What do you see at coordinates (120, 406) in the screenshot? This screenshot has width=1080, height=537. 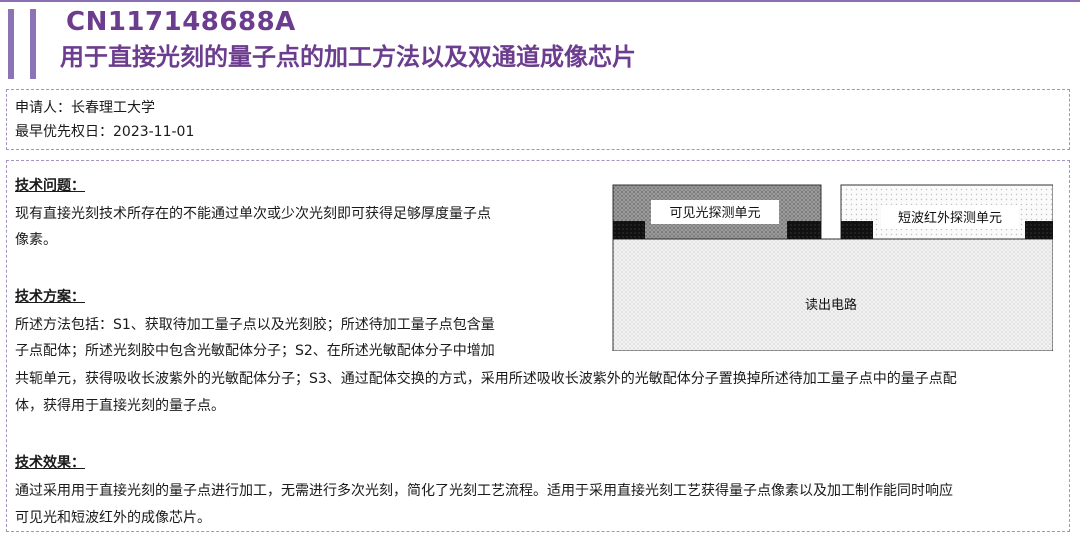 I see `solution-line-4: 体，获得用于直接光刻的量子点。` at bounding box center [120, 406].